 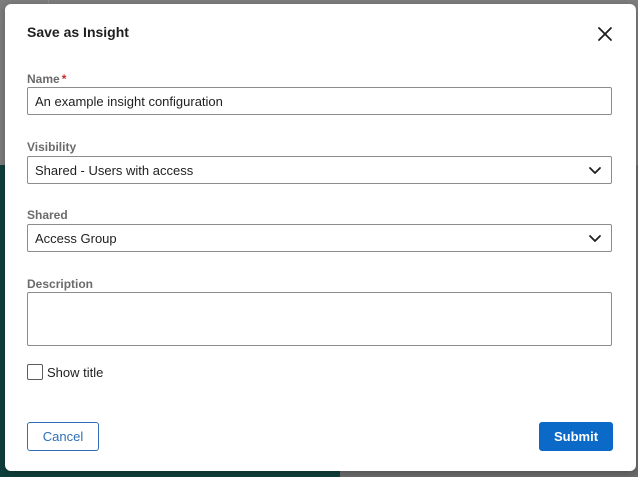 What do you see at coordinates (78, 32) in the screenshot?
I see `dialog-title: Save as Insight` at bounding box center [78, 32].